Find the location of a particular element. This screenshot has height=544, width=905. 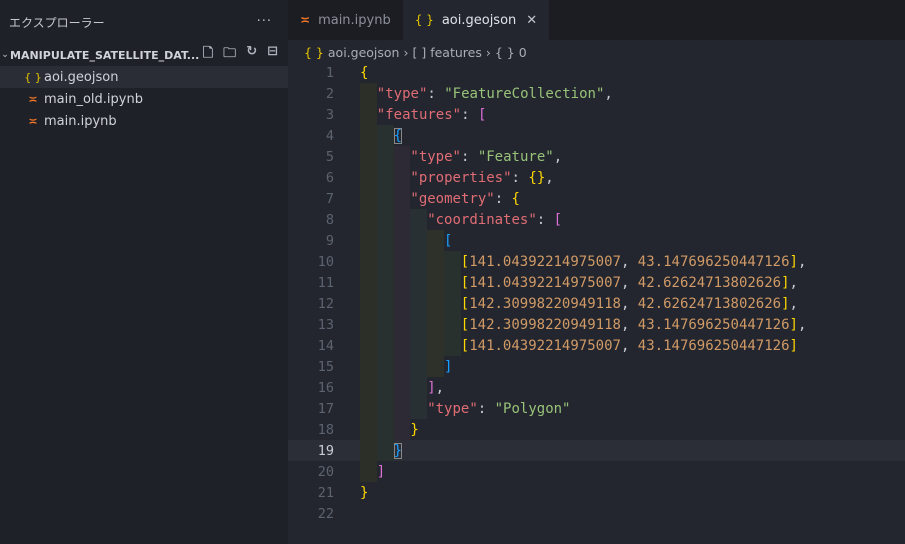

line-number: 10 is located at coordinates (325, 261).